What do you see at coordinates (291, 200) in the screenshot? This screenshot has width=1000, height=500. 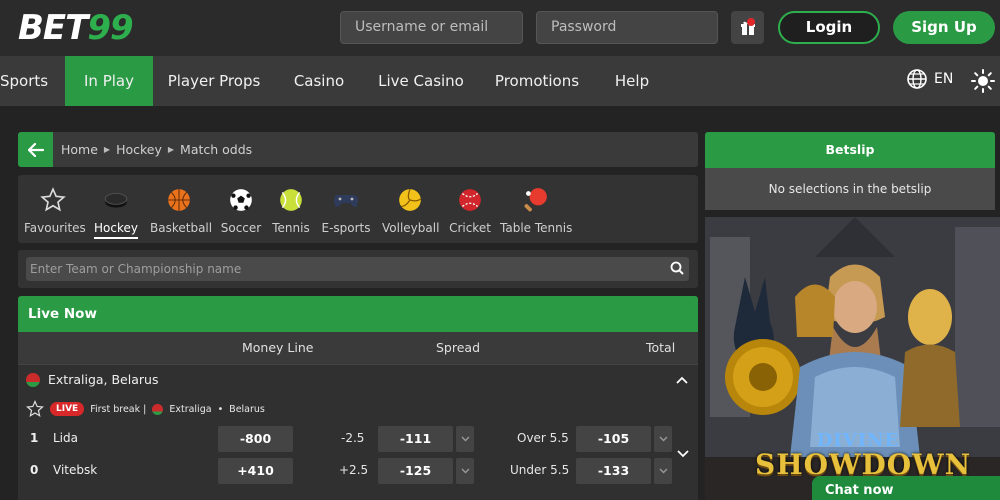 I see `tennis-ball-icon` at bounding box center [291, 200].